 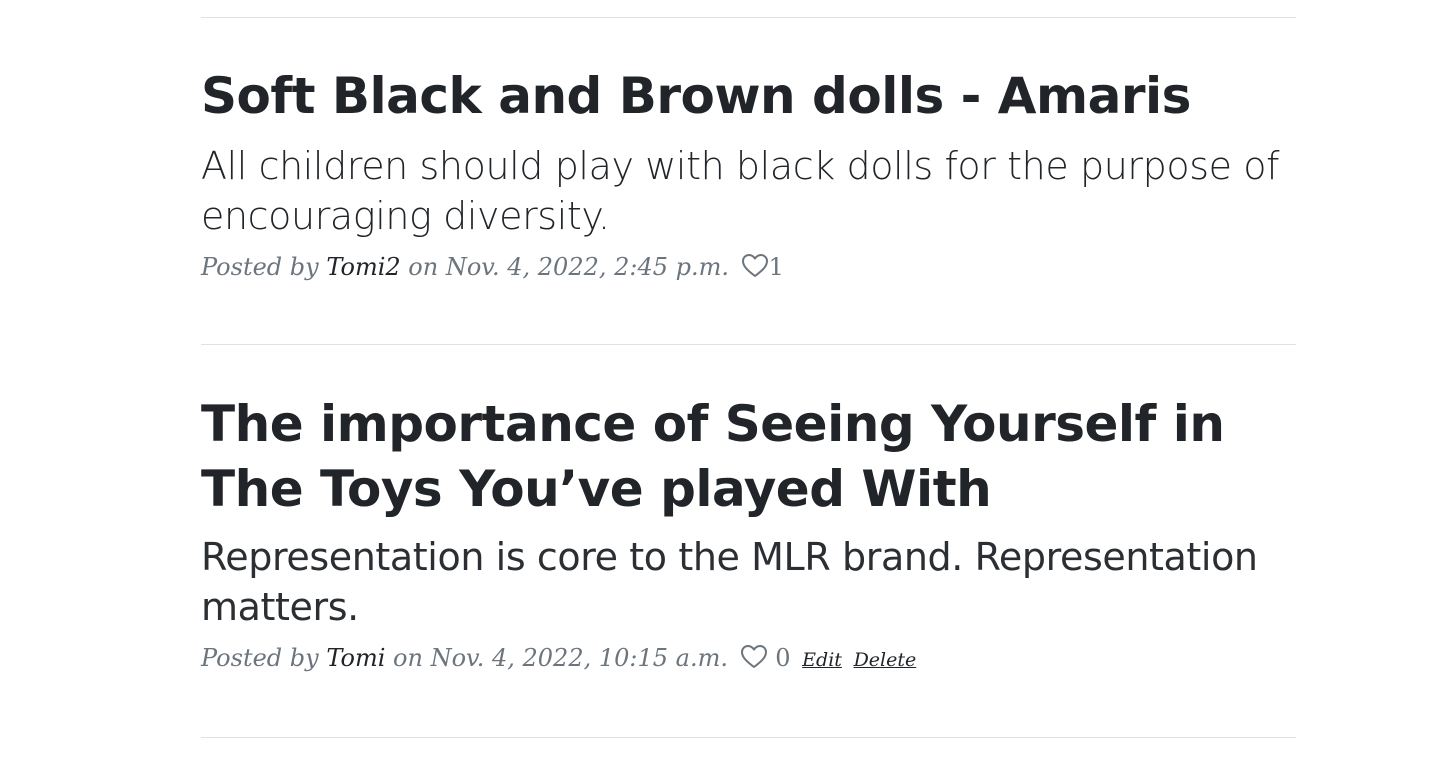 I want to click on post-date: Nov. 4, 2022, 2:45 p.m., so click(x=587, y=267).